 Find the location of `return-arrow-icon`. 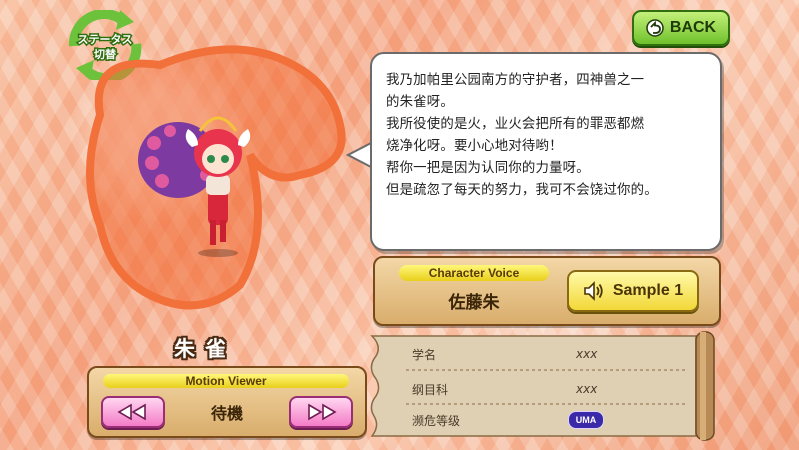

return-arrow-icon is located at coordinates (655, 28).